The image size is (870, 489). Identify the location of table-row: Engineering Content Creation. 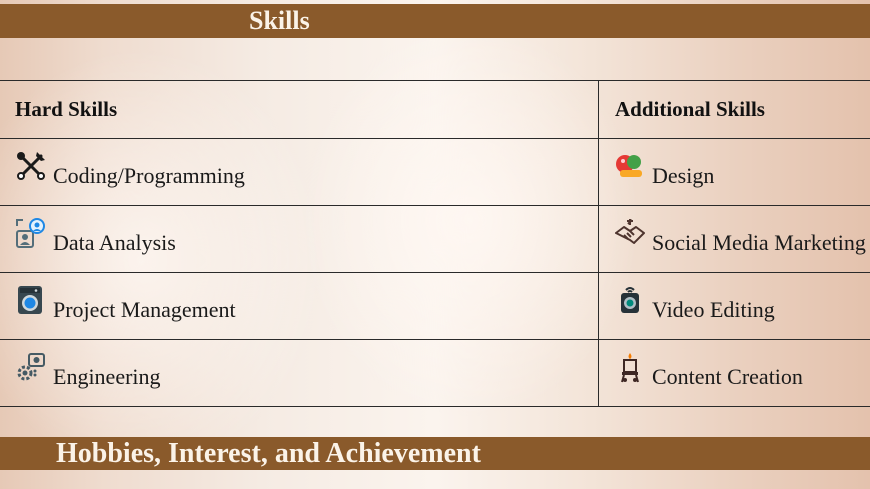
(435, 373).